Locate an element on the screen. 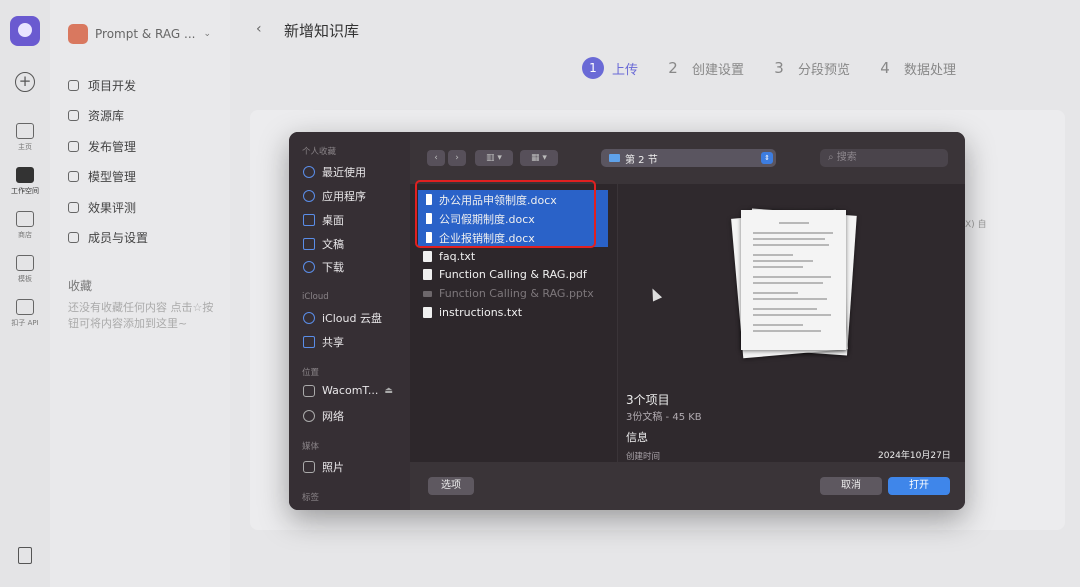 The width and height of the screenshot is (1080, 587). cancel-button: 取消 is located at coordinates (851, 486).